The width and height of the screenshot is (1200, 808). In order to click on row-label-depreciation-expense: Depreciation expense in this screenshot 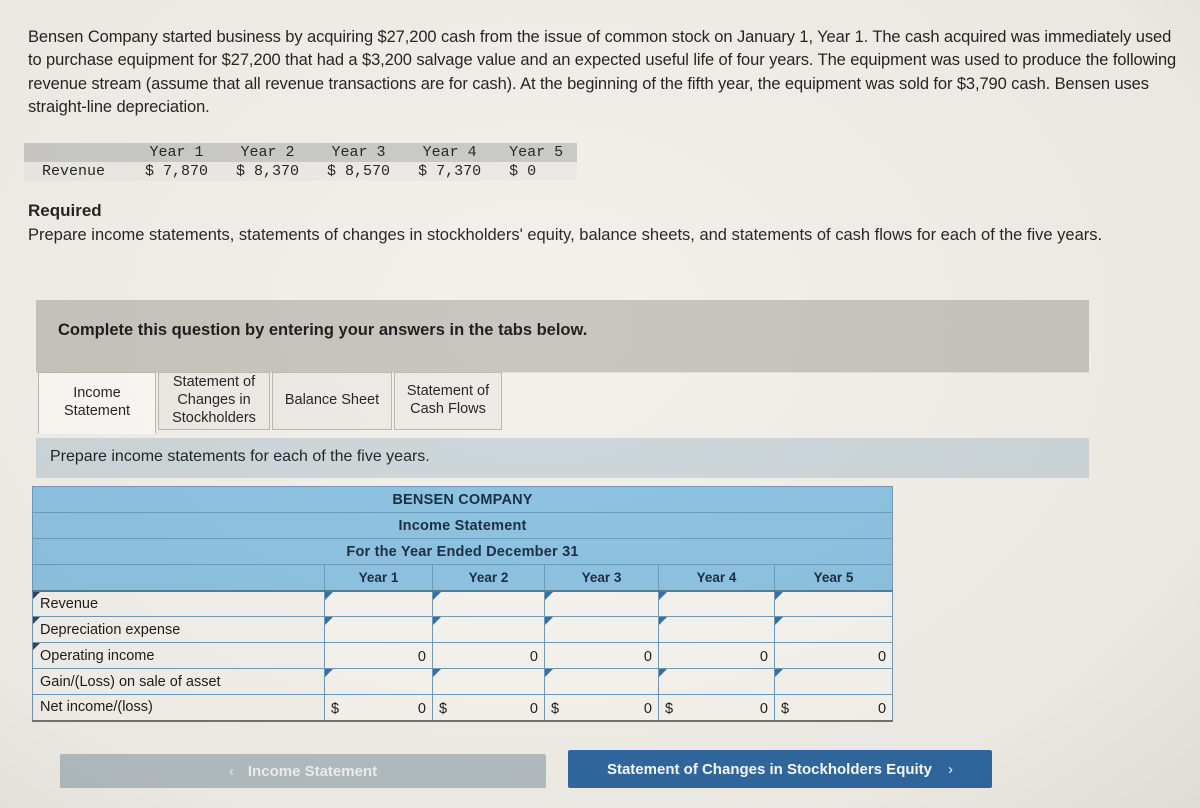, I will do `click(178, 629)`.